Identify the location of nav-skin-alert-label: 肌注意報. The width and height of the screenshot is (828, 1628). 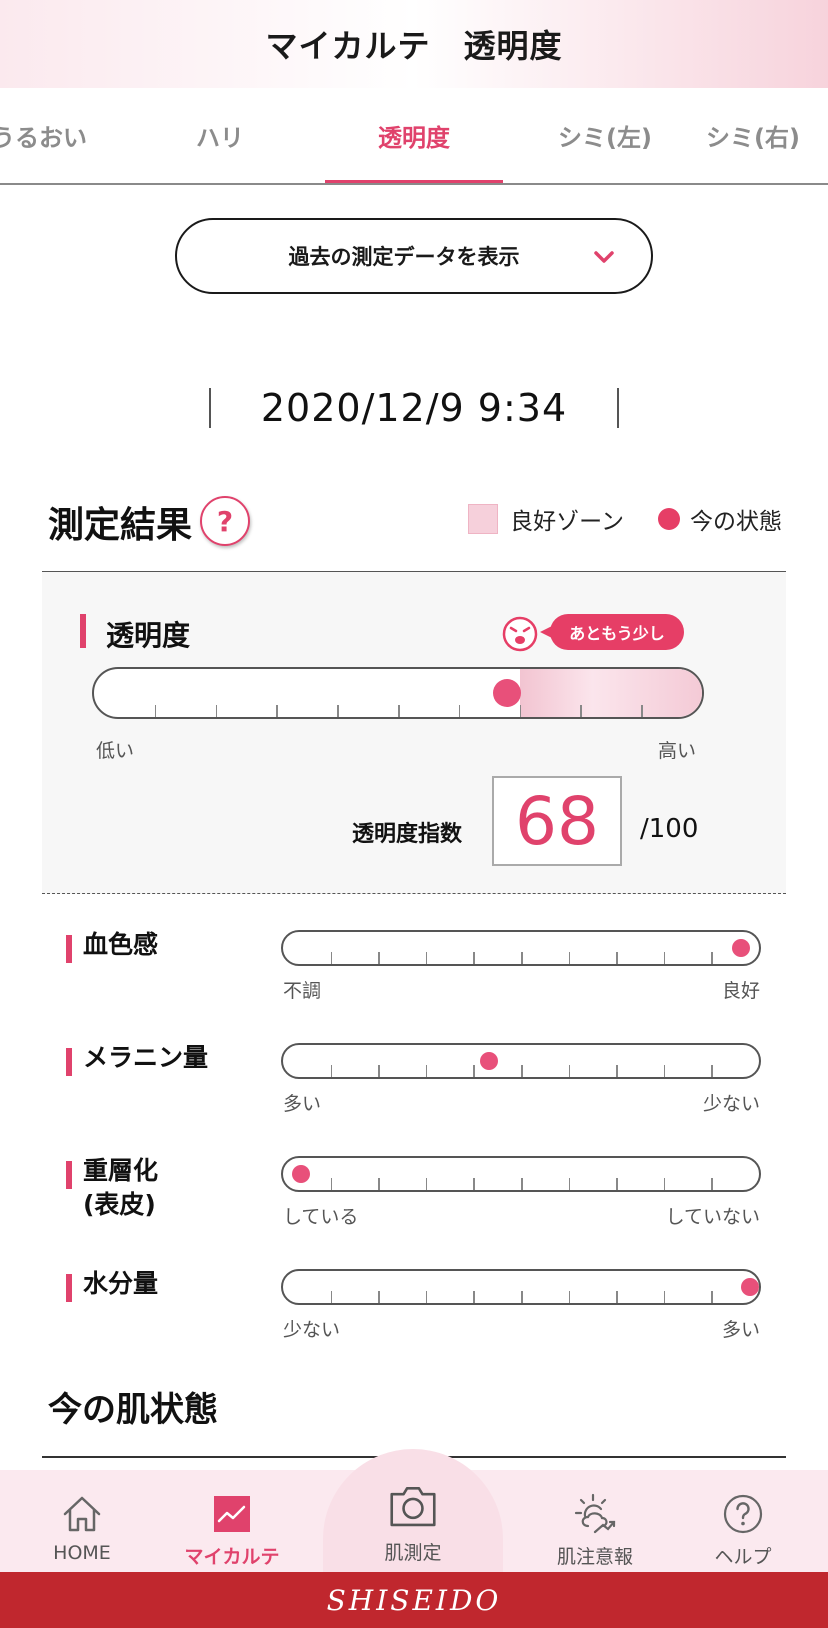
(594, 1557).